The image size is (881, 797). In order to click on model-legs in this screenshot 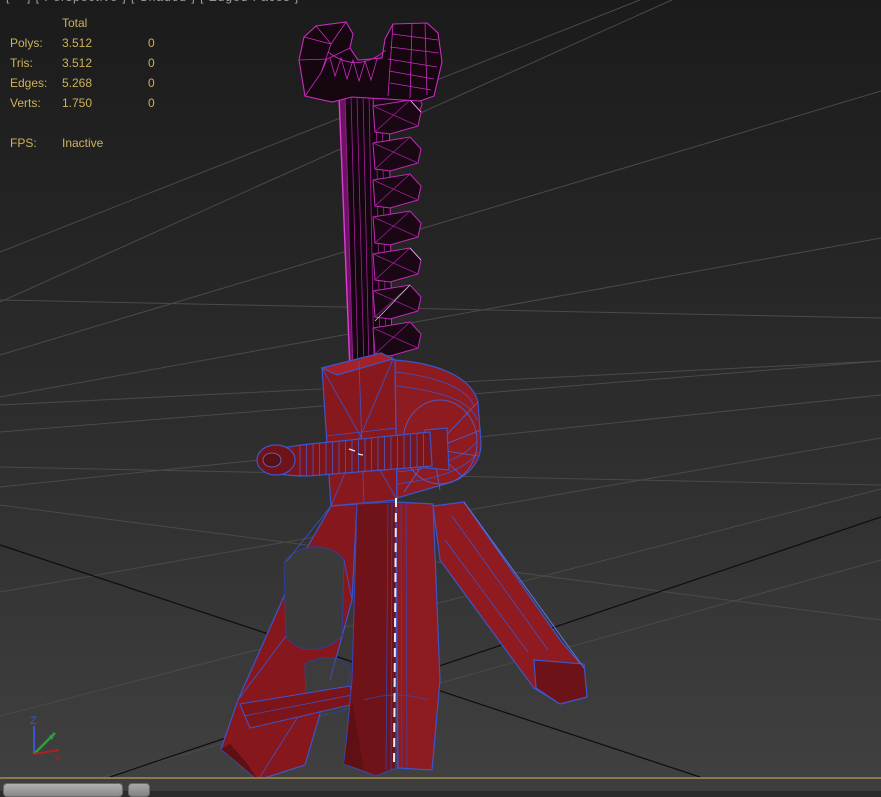, I will do `click(404, 639)`.